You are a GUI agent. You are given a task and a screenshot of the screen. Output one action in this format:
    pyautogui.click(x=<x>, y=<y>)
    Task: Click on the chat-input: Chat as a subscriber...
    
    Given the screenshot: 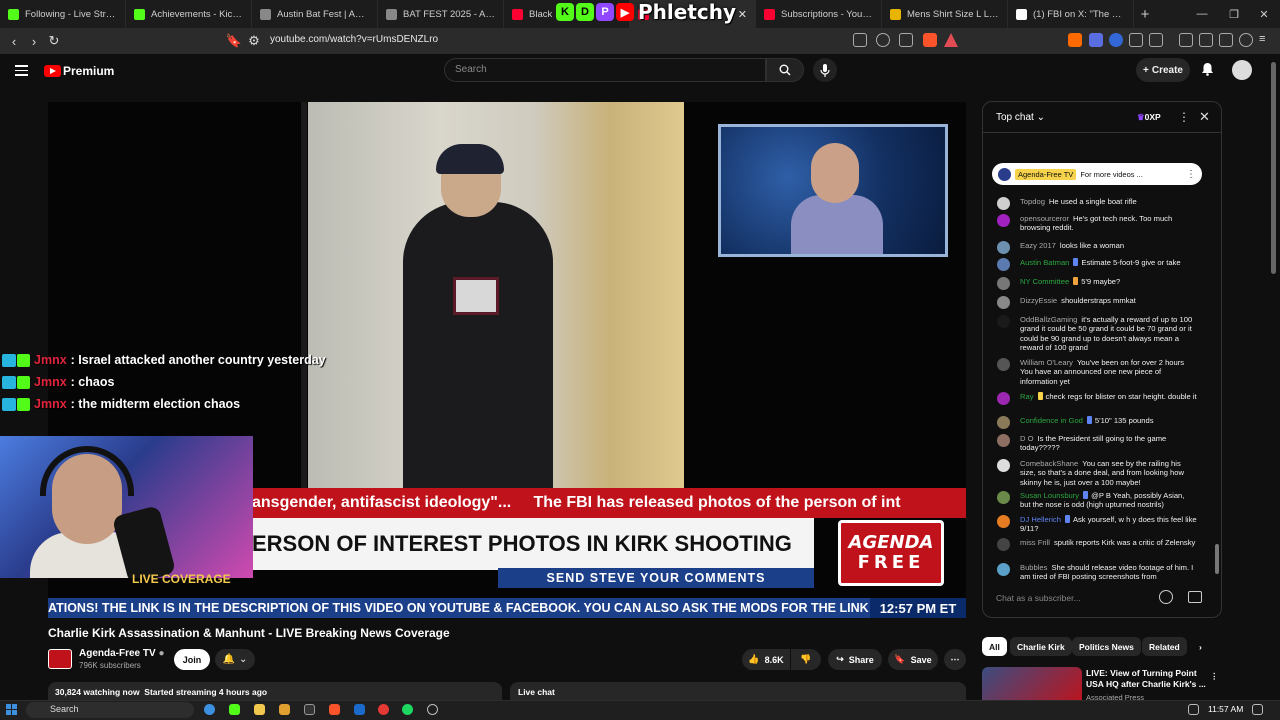 What is the action you would take?
    pyautogui.click(x=1076, y=598)
    